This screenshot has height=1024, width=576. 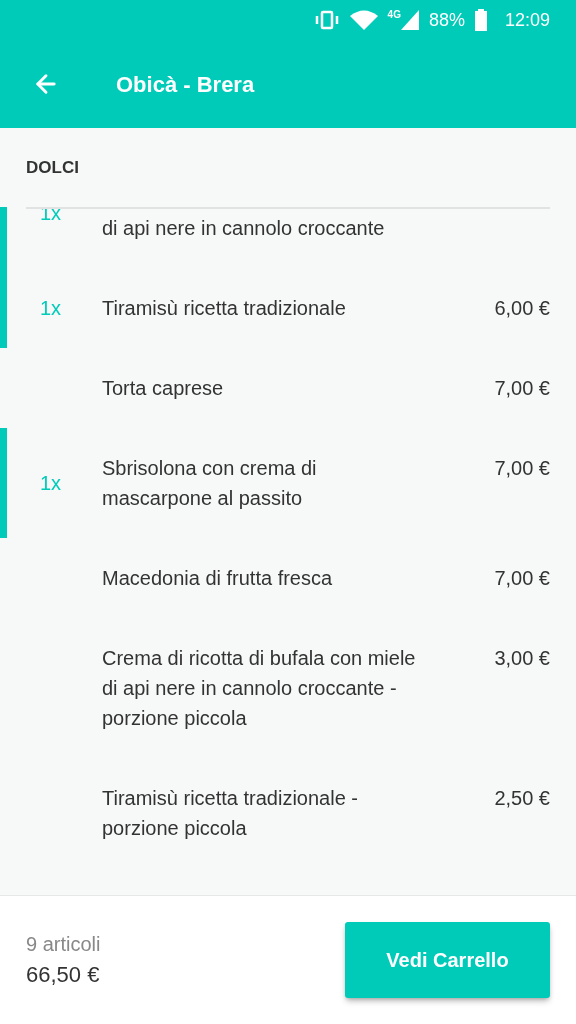 What do you see at coordinates (230, 798) in the screenshot?
I see `item-name: Tiramisù ricetta tradizionale -` at bounding box center [230, 798].